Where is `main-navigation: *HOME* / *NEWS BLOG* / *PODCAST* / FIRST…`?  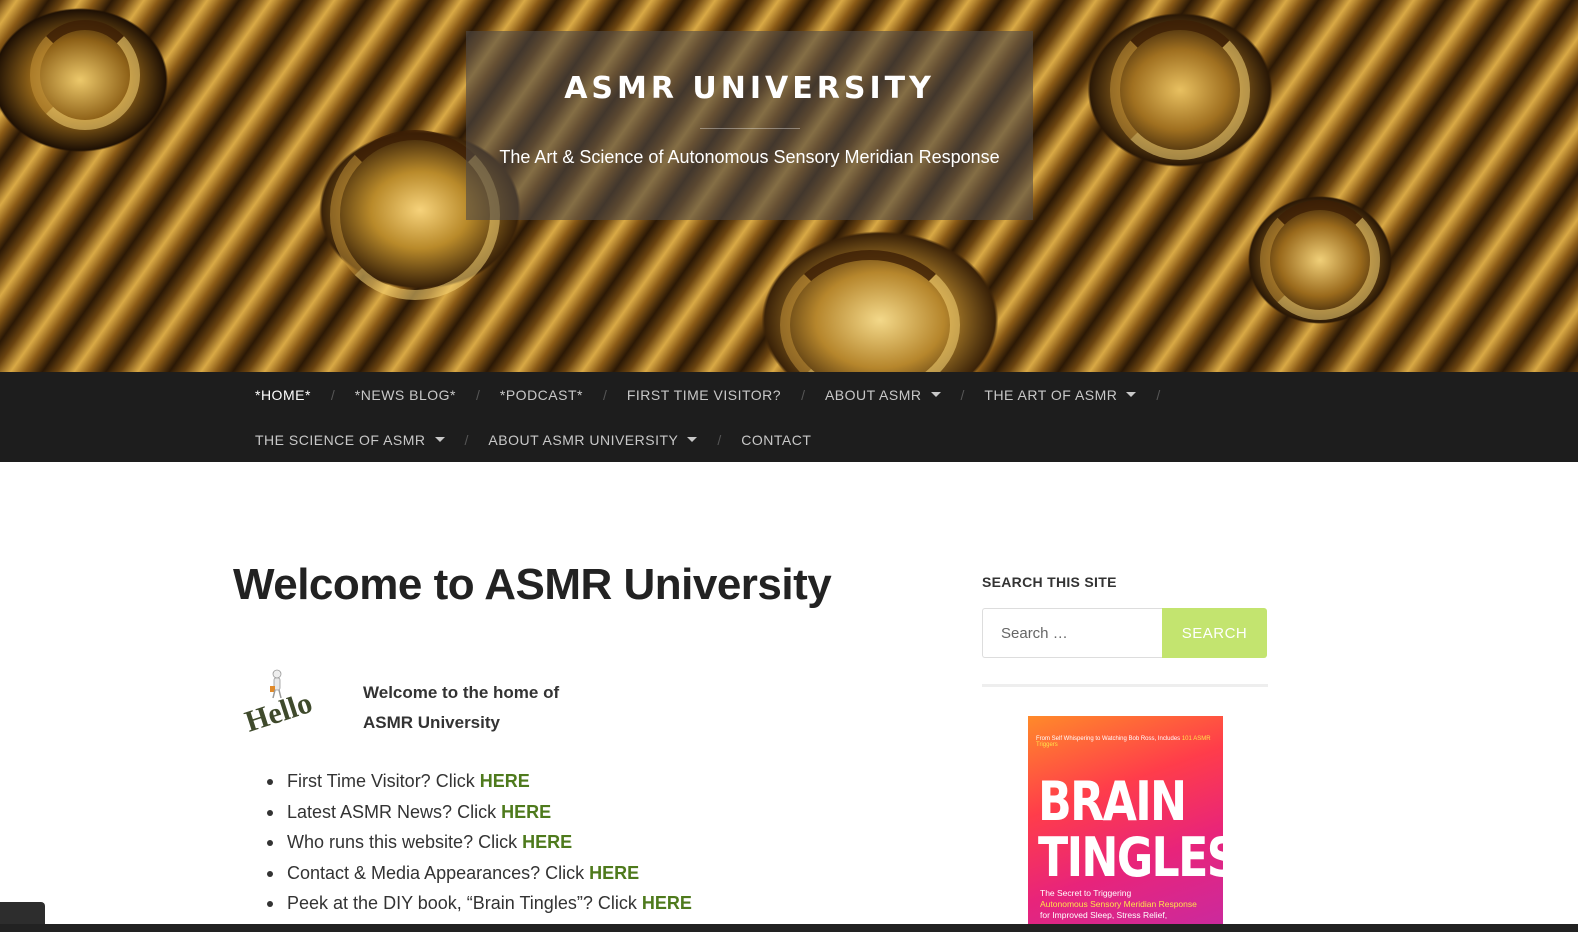 main-navigation: *HOME* / *NEWS BLOG* / *PODCAST* / FIRST… is located at coordinates (789, 417).